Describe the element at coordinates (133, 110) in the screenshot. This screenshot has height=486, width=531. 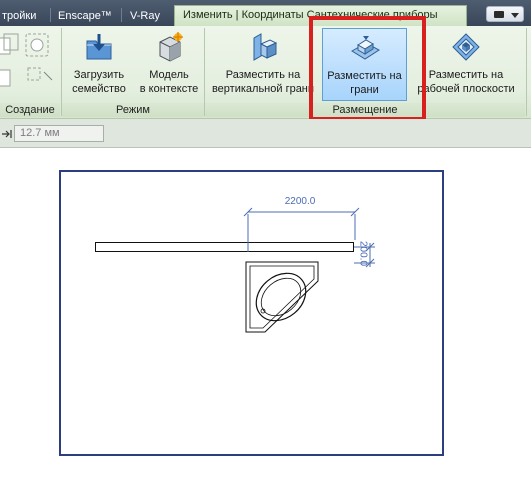
I see `panel-title-mode: Режим` at that location.